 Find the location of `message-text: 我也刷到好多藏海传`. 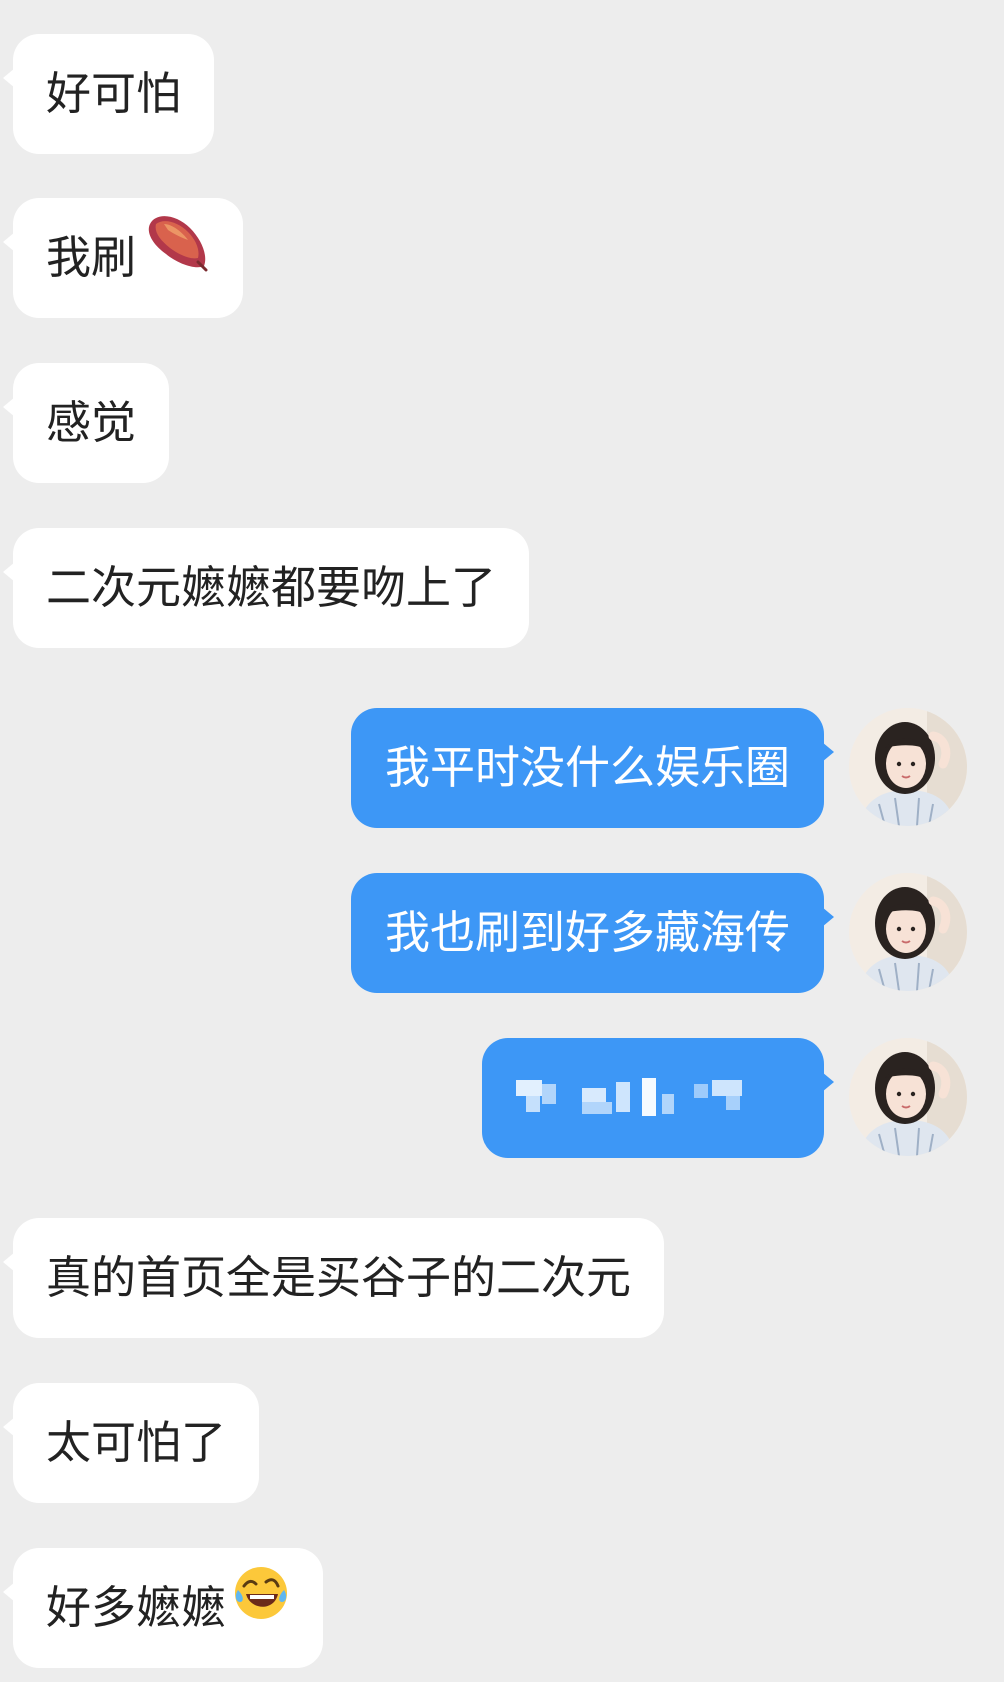

message-text: 我也刷到好多藏海传 is located at coordinates (587, 932).